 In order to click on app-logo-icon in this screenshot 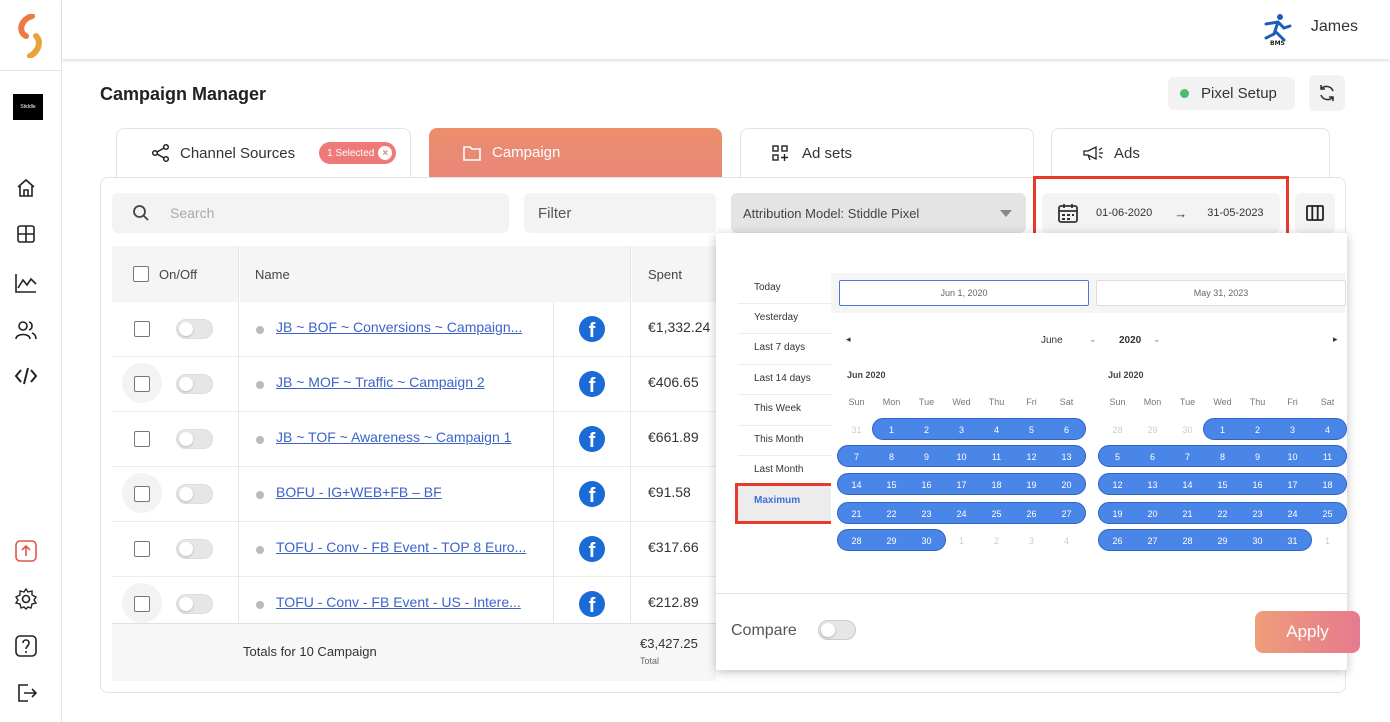, I will do `click(30, 36)`.